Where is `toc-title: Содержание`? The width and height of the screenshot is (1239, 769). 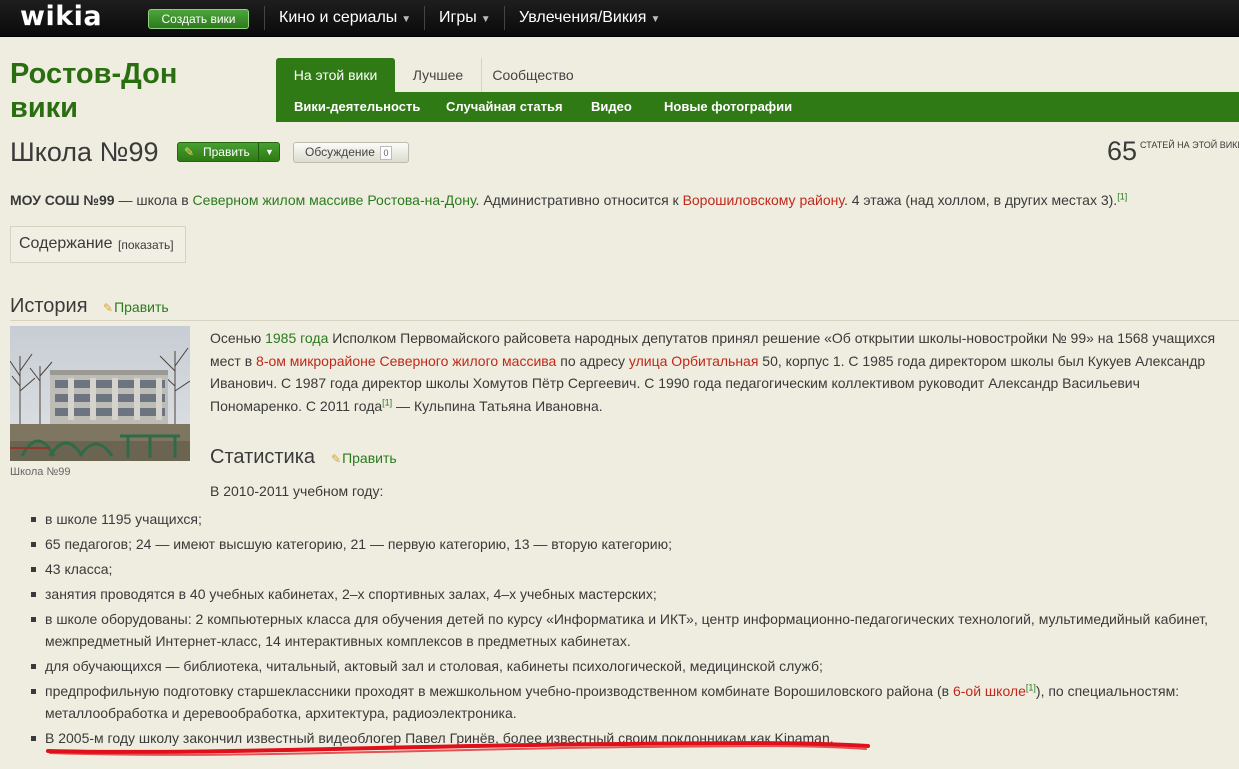 toc-title: Содержание is located at coordinates (66, 243).